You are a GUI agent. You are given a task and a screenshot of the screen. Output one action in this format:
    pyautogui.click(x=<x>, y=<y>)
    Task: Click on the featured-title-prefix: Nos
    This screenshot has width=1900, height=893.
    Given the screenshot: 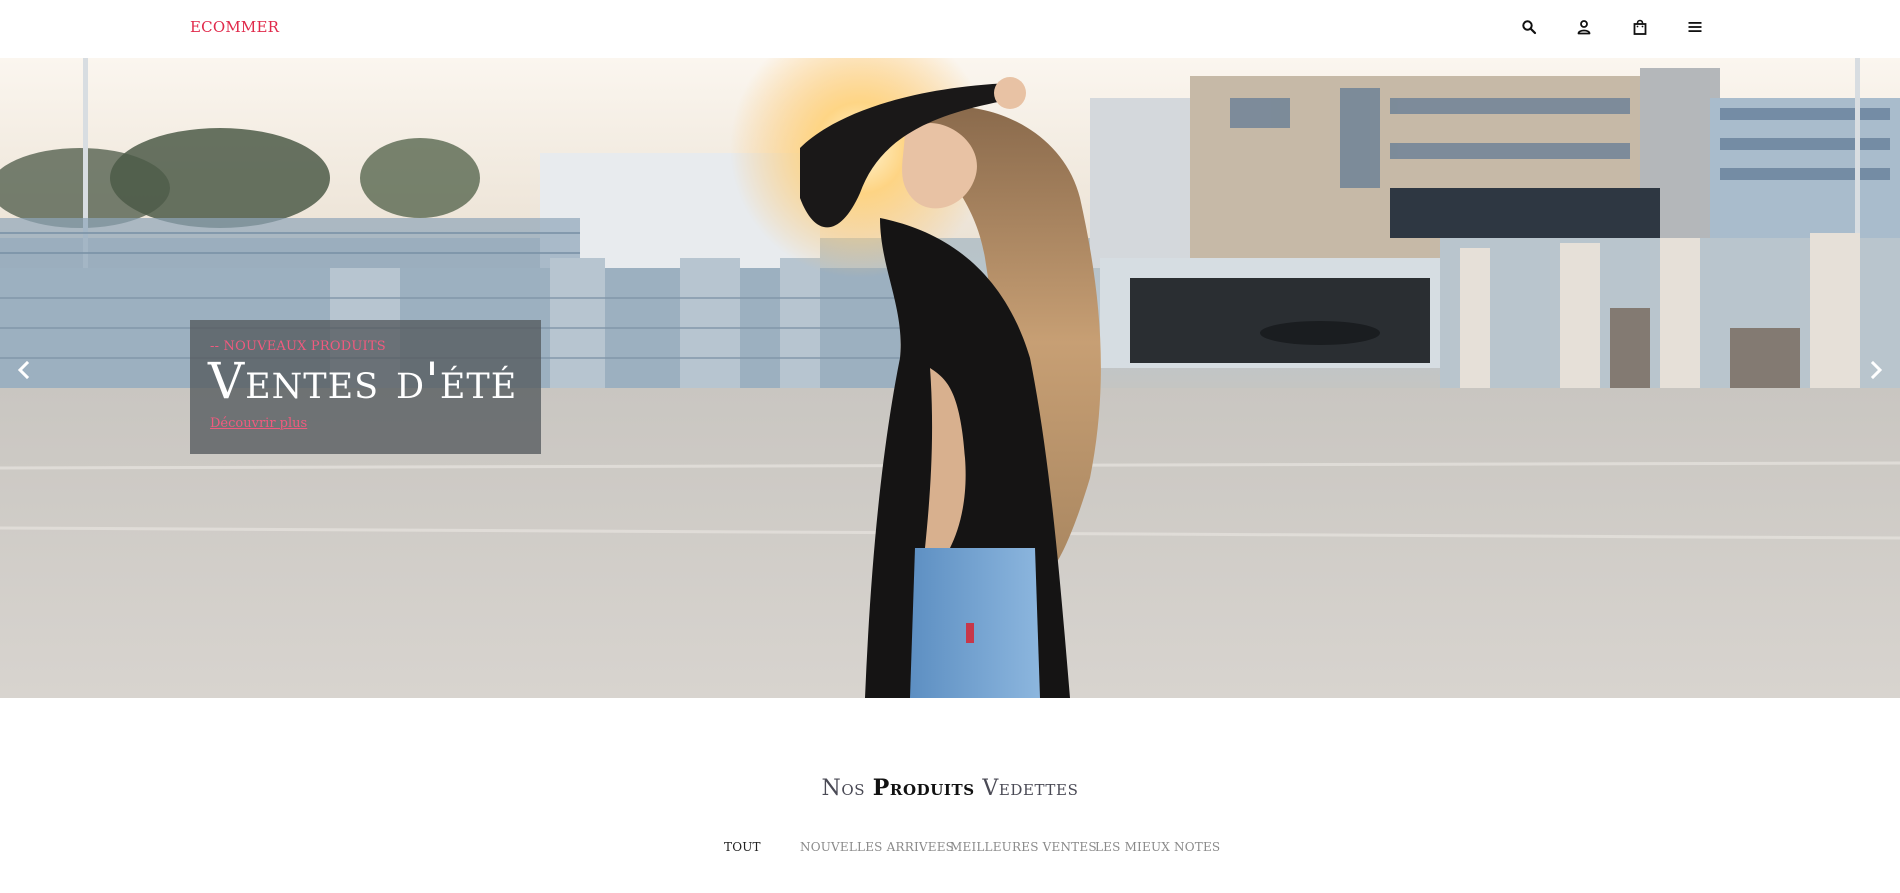 What is the action you would take?
    pyautogui.click(x=847, y=788)
    